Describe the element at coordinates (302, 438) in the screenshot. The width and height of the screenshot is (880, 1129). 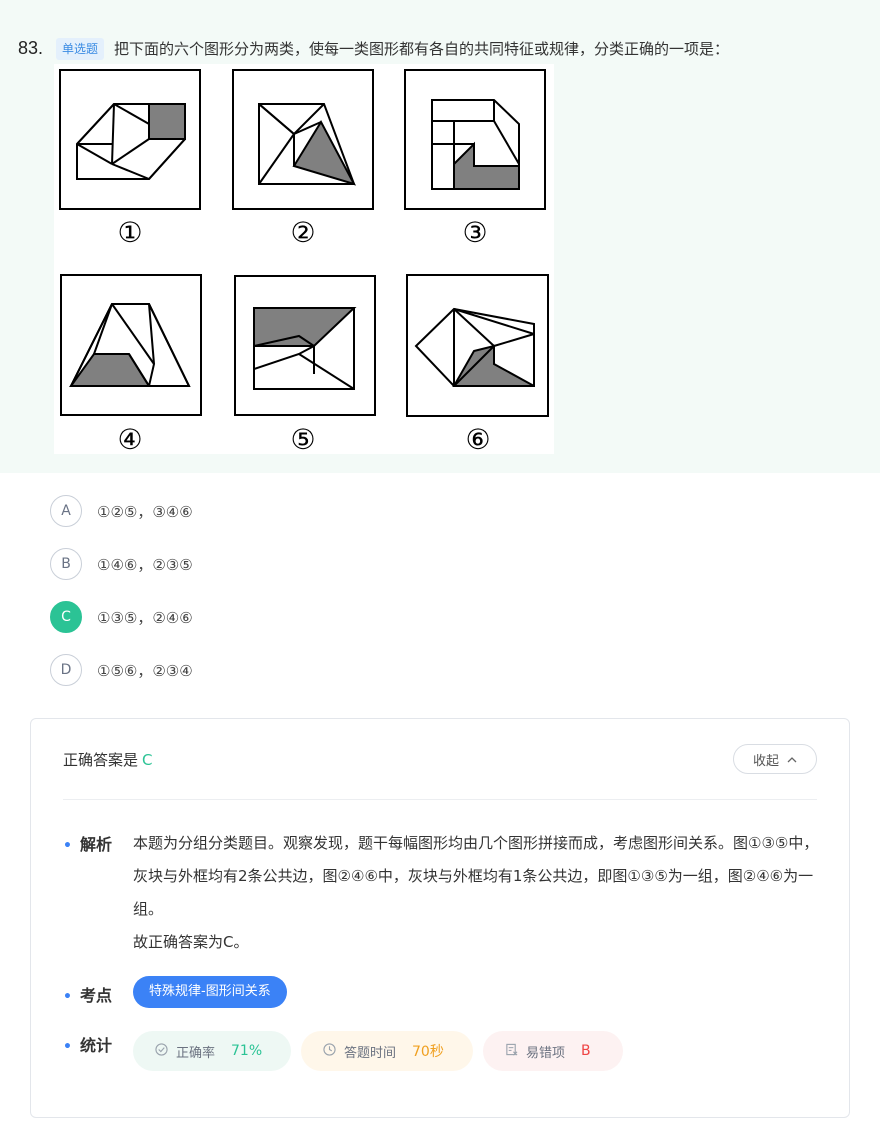
I see `figure-label-5: ⑤` at that location.